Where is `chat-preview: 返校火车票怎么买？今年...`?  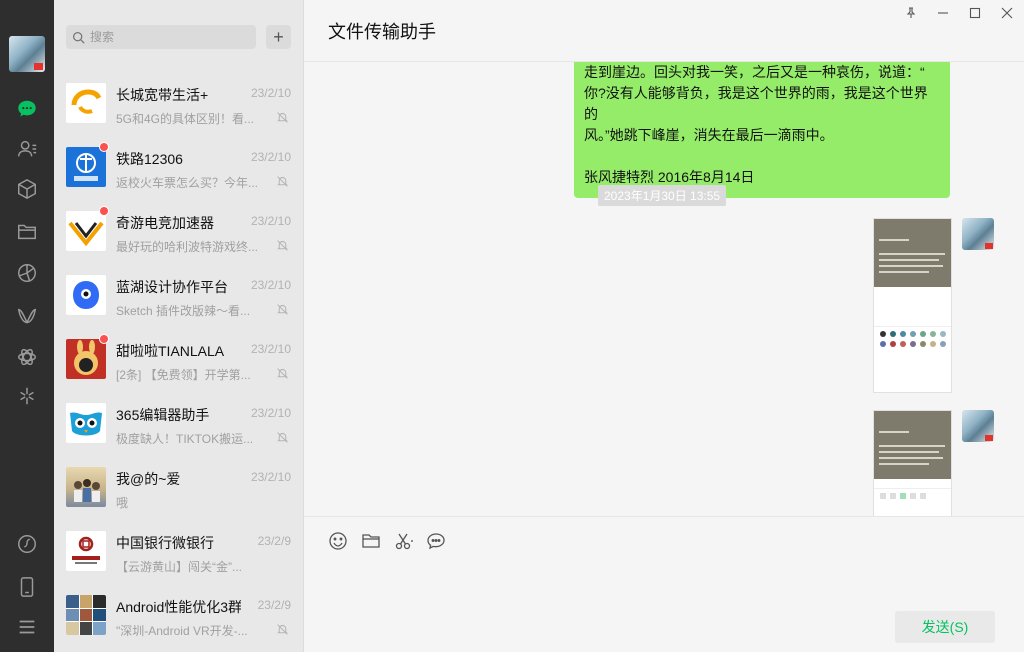
chat-preview: 返校火车票怎么买？今年... is located at coordinates (187, 183).